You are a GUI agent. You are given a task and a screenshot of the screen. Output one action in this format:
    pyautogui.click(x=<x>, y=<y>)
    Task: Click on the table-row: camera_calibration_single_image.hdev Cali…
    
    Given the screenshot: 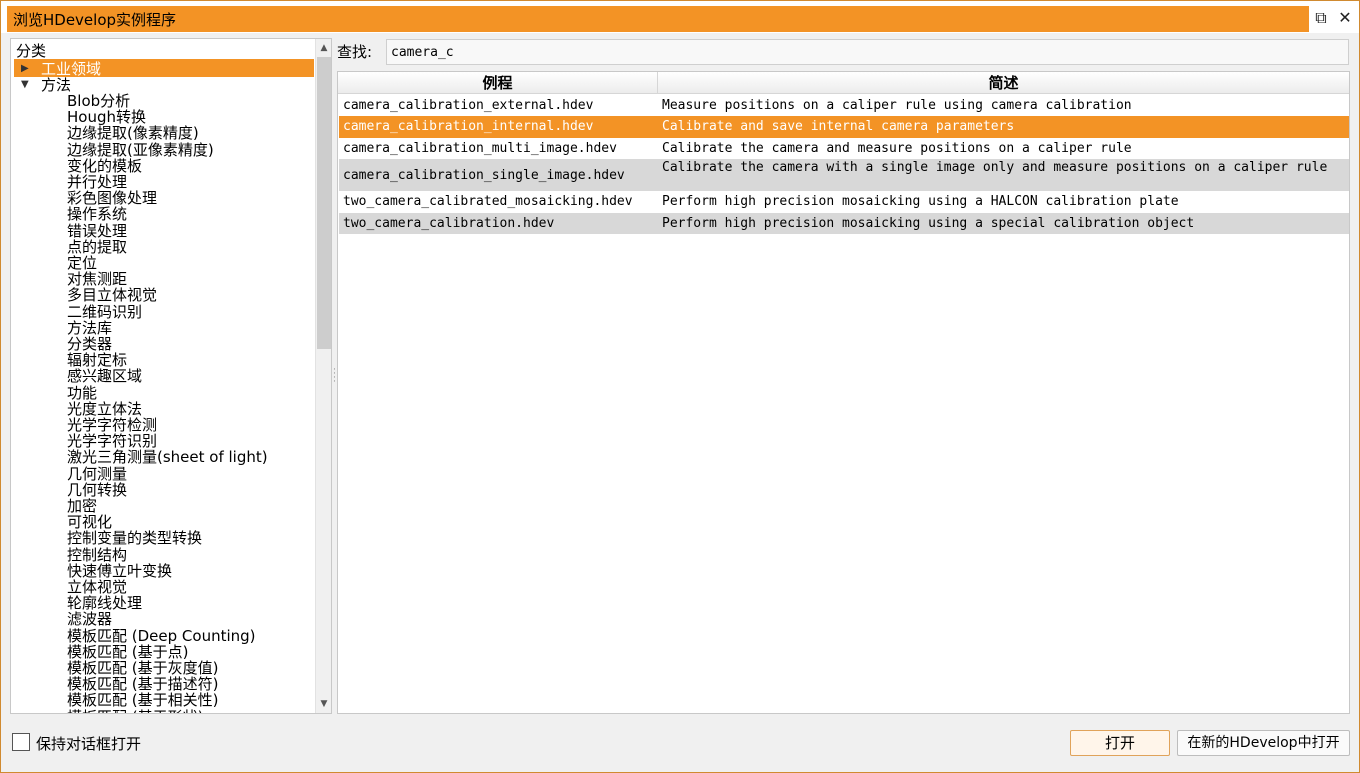 What is the action you would take?
    pyautogui.click(x=844, y=175)
    